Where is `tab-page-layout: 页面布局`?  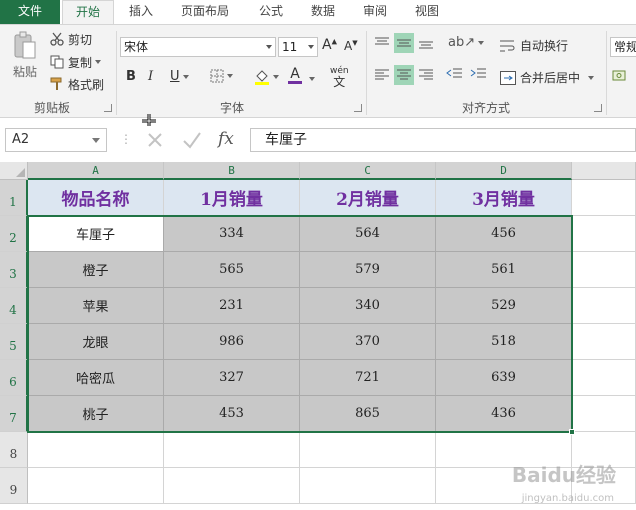
tab-page-layout: 页面布局 is located at coordinates (205, 12).